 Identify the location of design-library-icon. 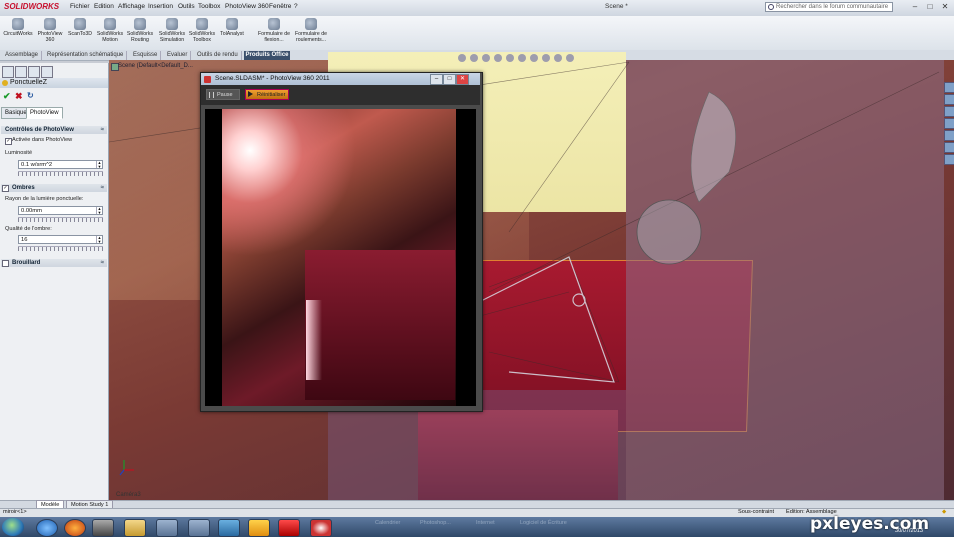
(949, 99).